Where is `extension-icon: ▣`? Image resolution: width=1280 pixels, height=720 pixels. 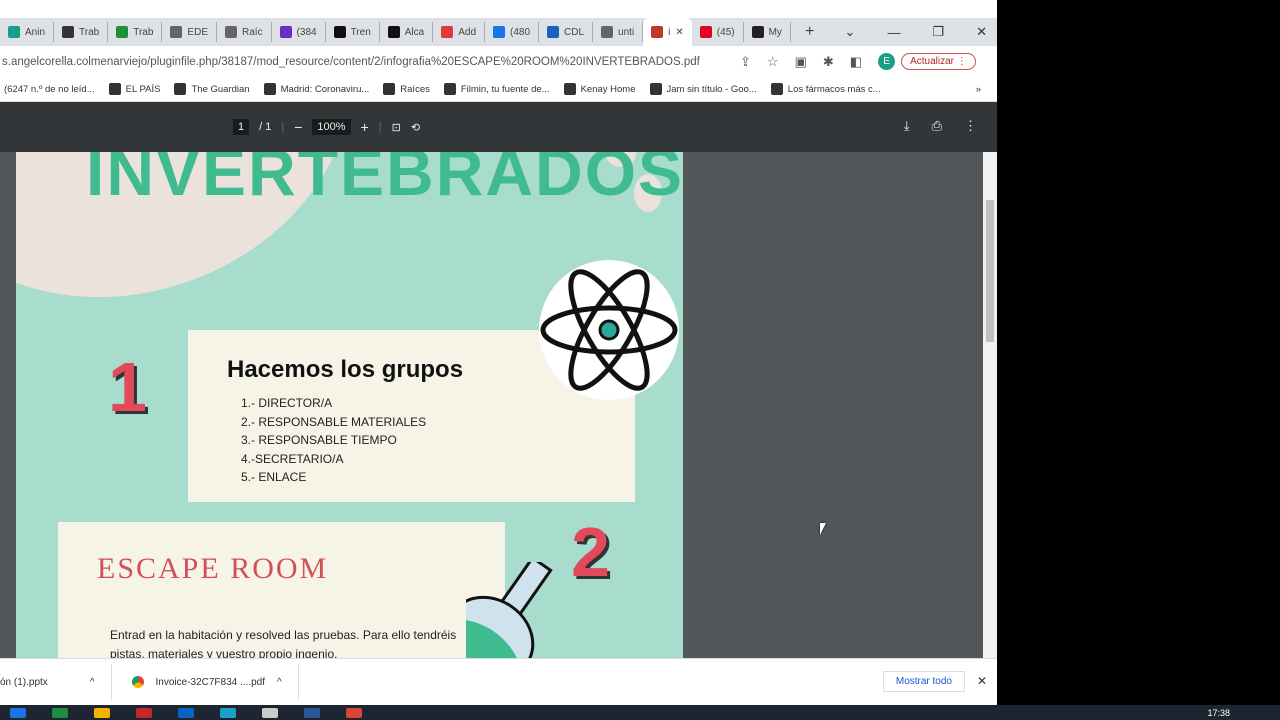 extension-icon: ▣ is located at coordinates (801, 62).